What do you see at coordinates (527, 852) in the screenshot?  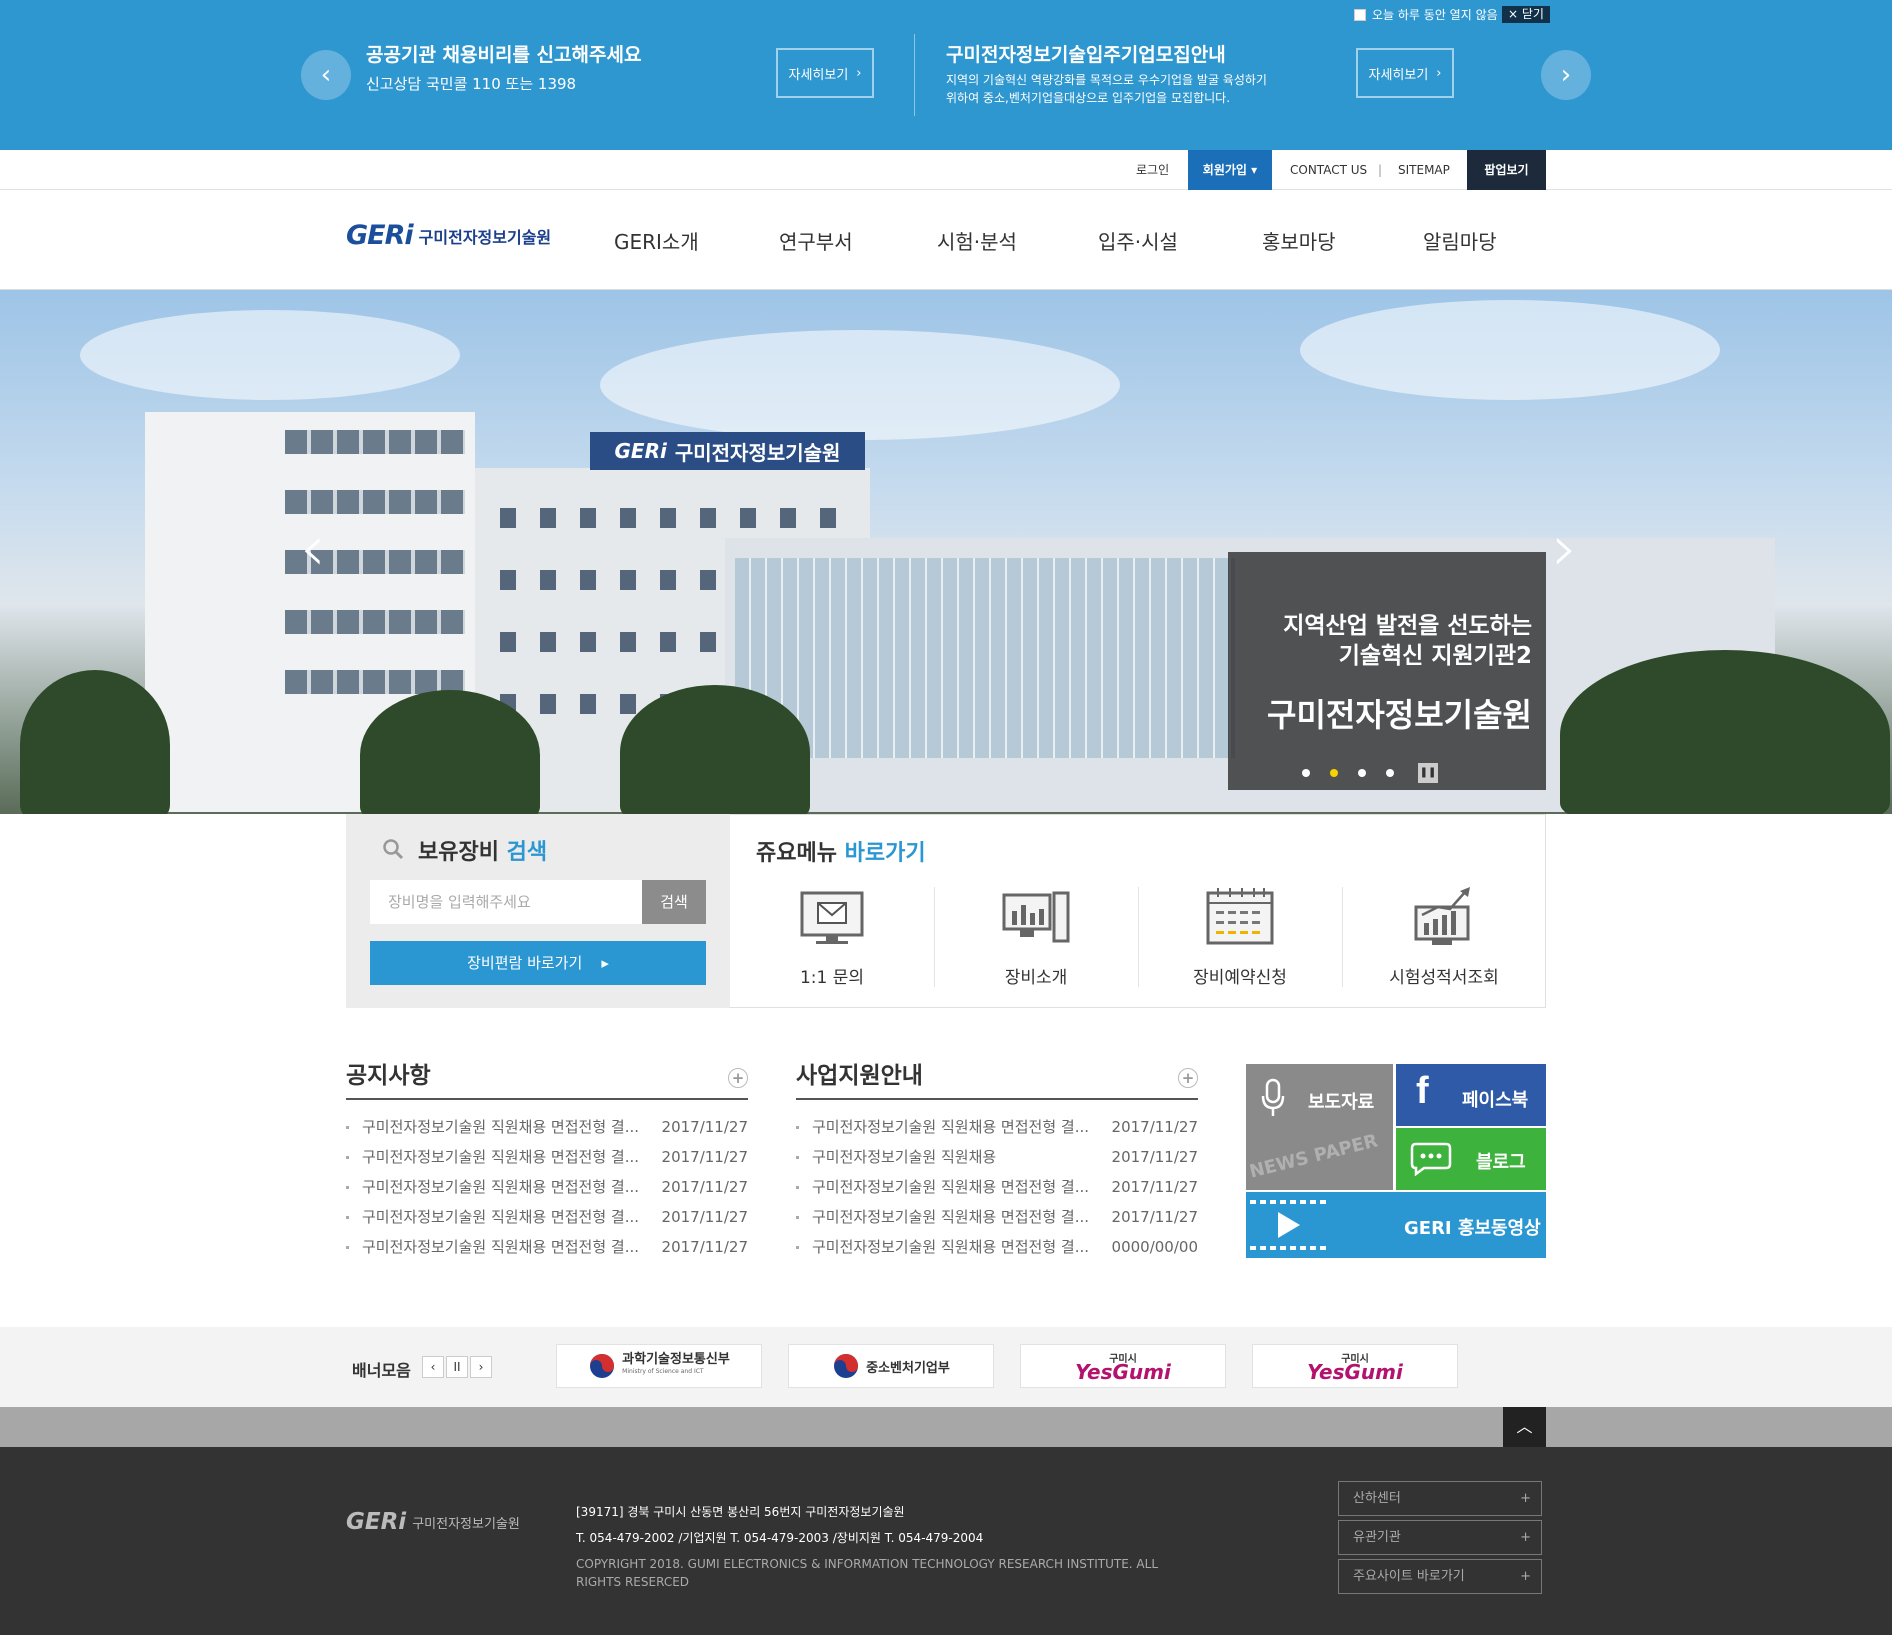 I see `search-title-accent: 검색` at bounding box center [527, 852].